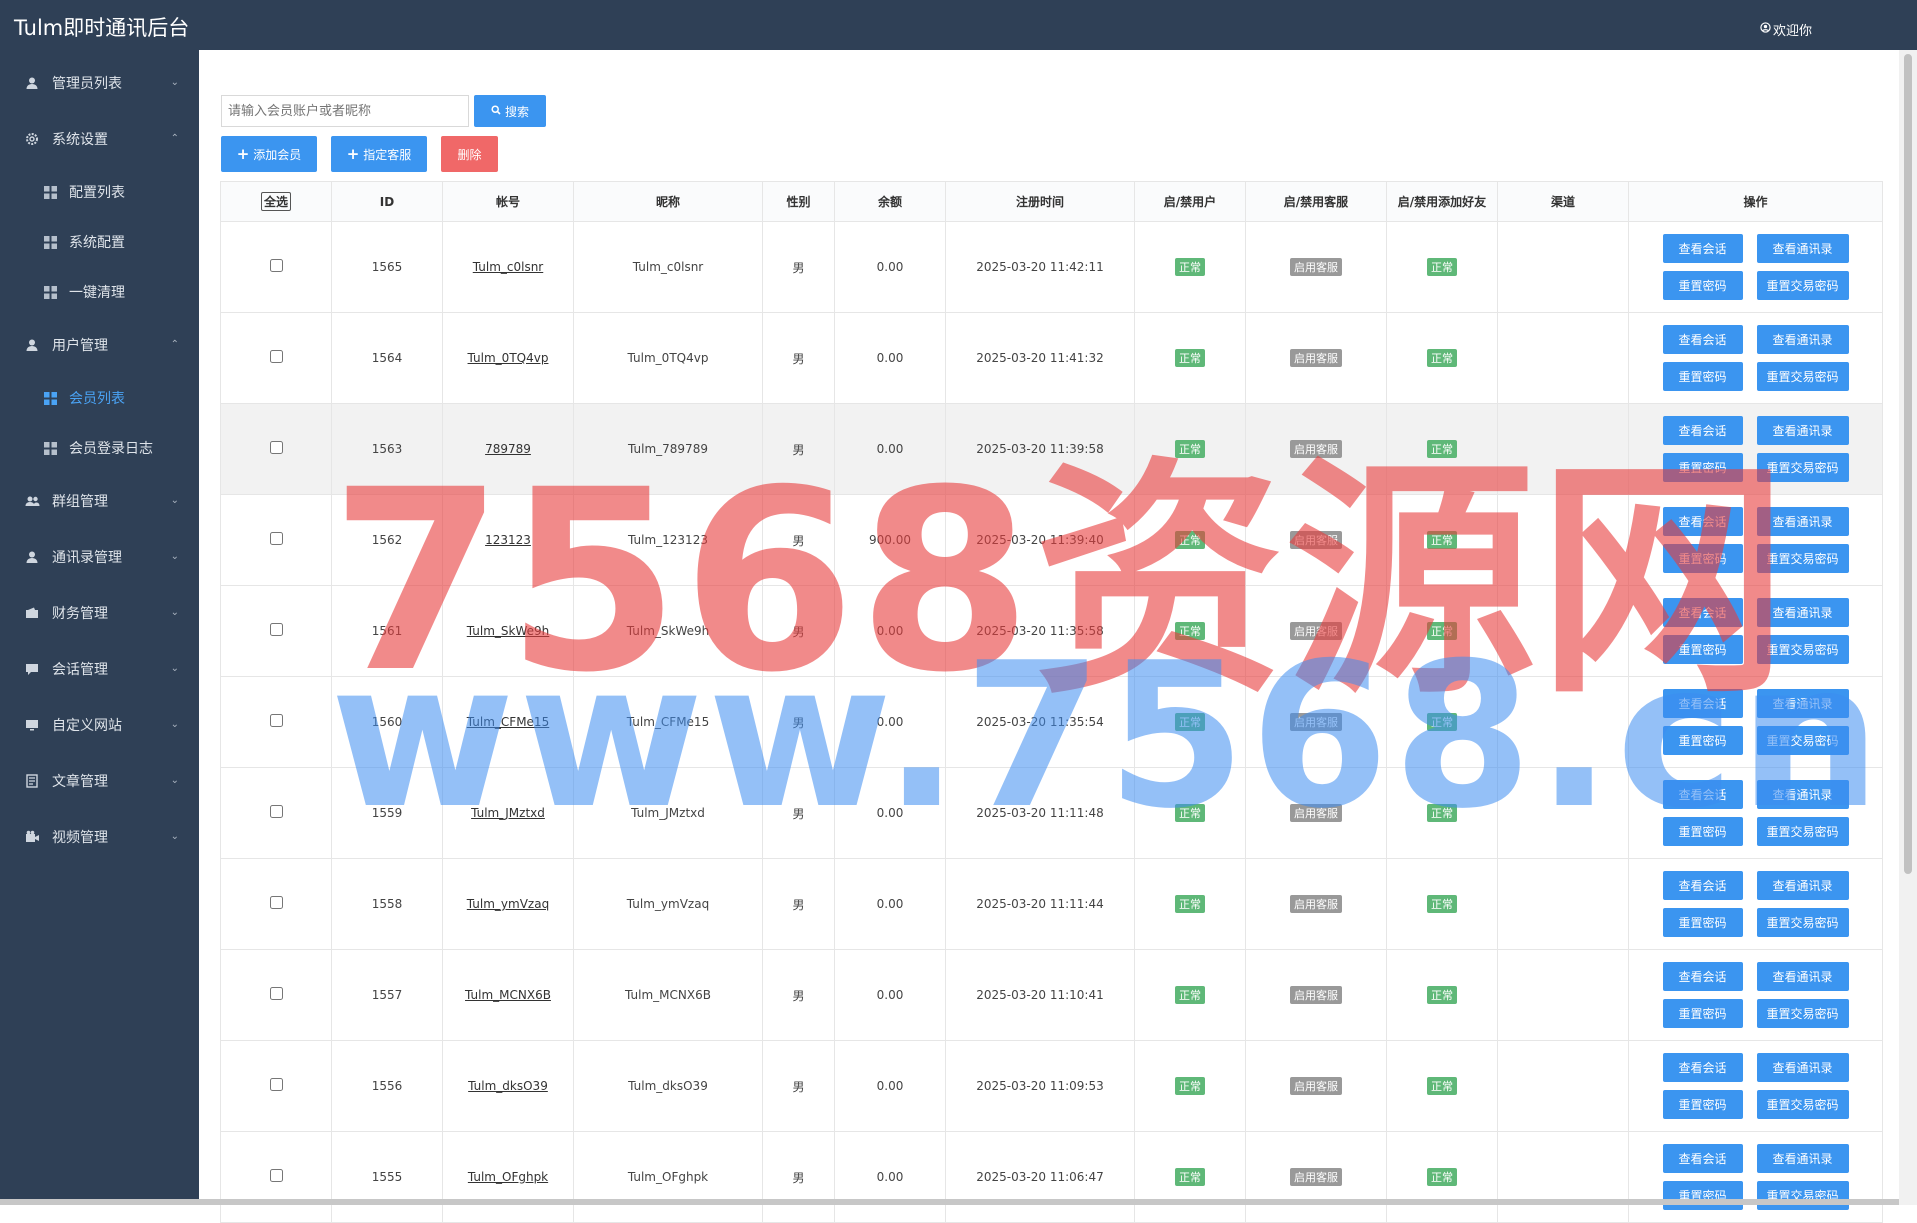  I want to click on sidebar-item-0: 管理员列表 ⌄, so click(99, 83).